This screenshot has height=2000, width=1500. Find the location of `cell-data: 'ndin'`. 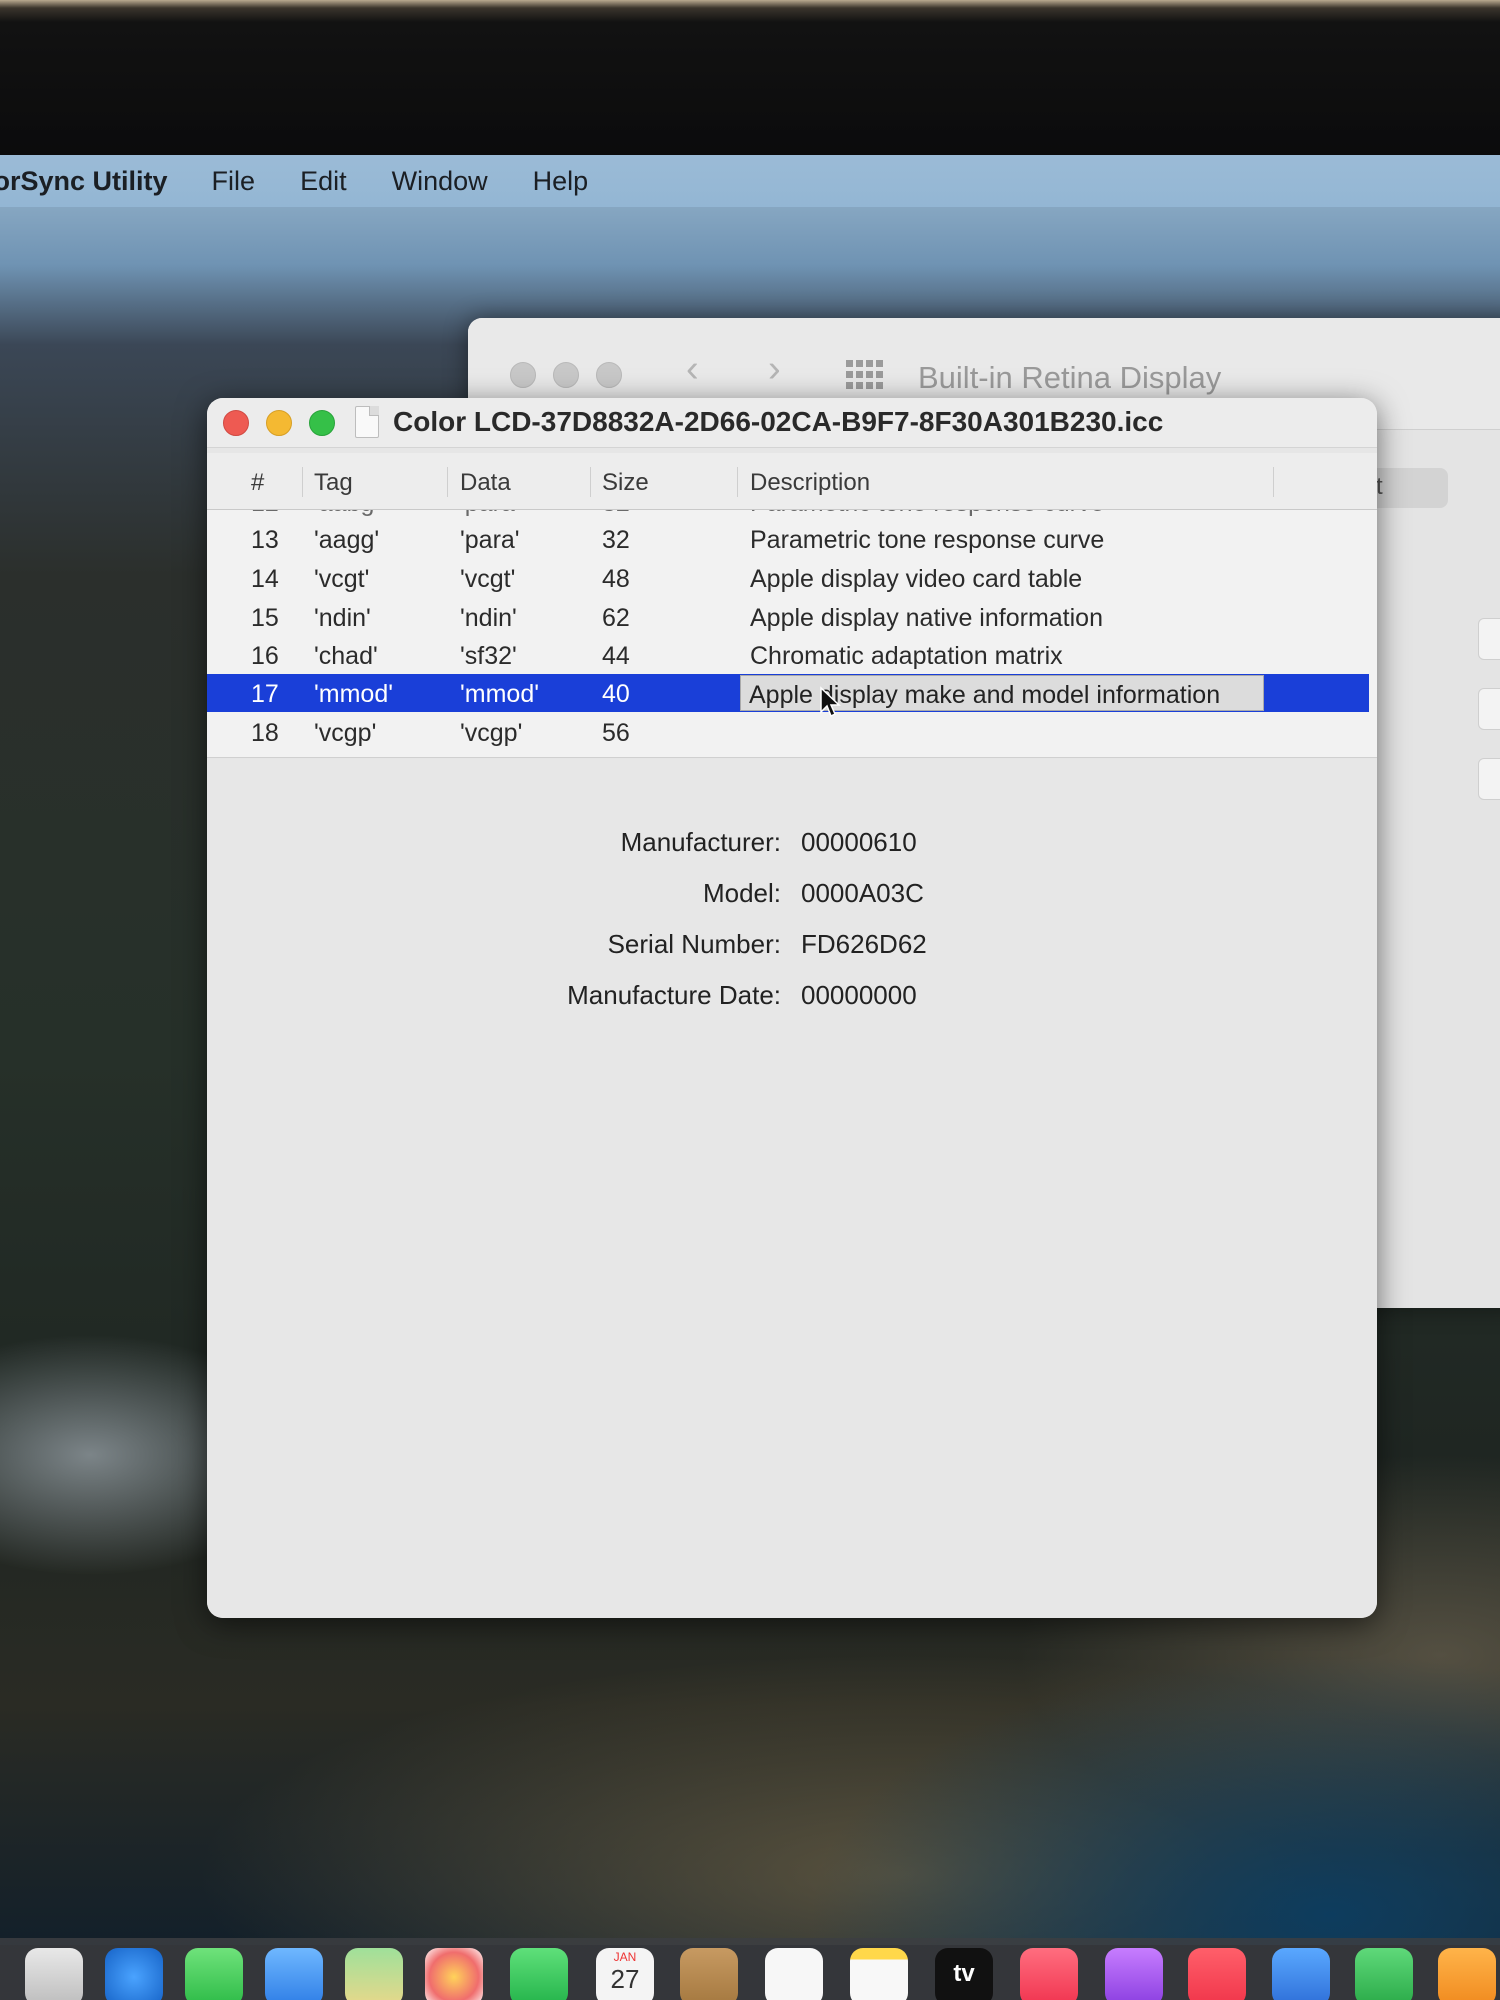

cell-data: 'ndin' is located at coordinates (488, 618).